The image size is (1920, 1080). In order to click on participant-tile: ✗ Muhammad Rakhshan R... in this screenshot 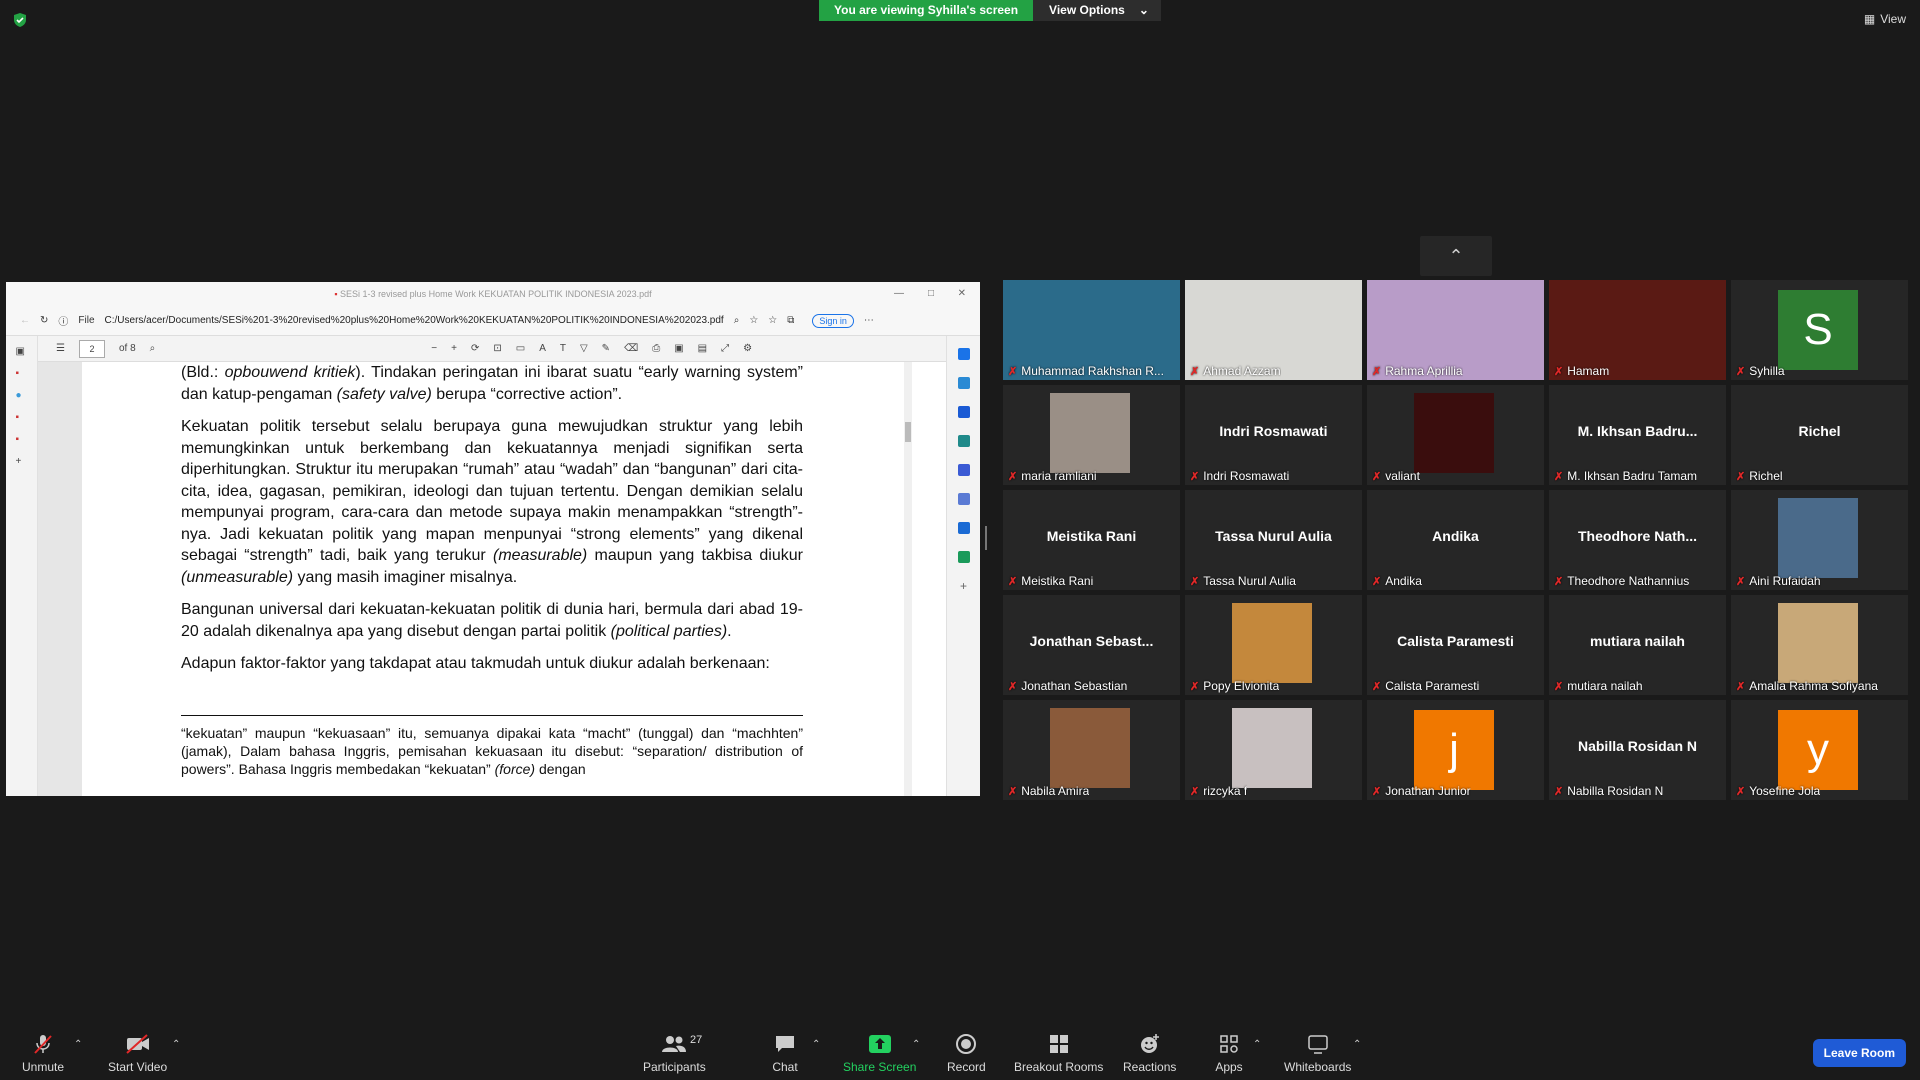, I will do `click(1091, 330)`.